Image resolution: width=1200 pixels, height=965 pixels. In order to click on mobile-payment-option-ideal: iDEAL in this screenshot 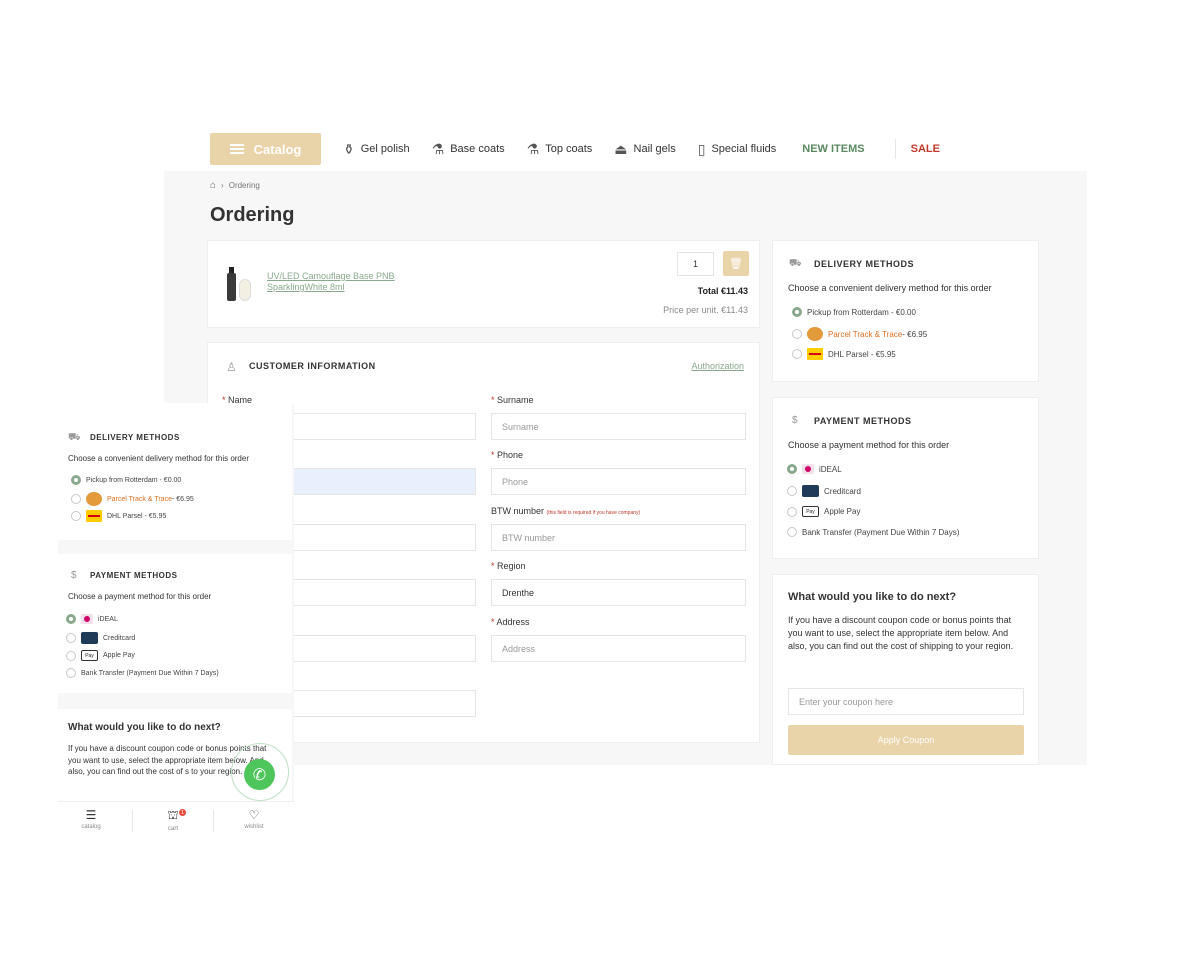, I will do `click(92, 619)`.